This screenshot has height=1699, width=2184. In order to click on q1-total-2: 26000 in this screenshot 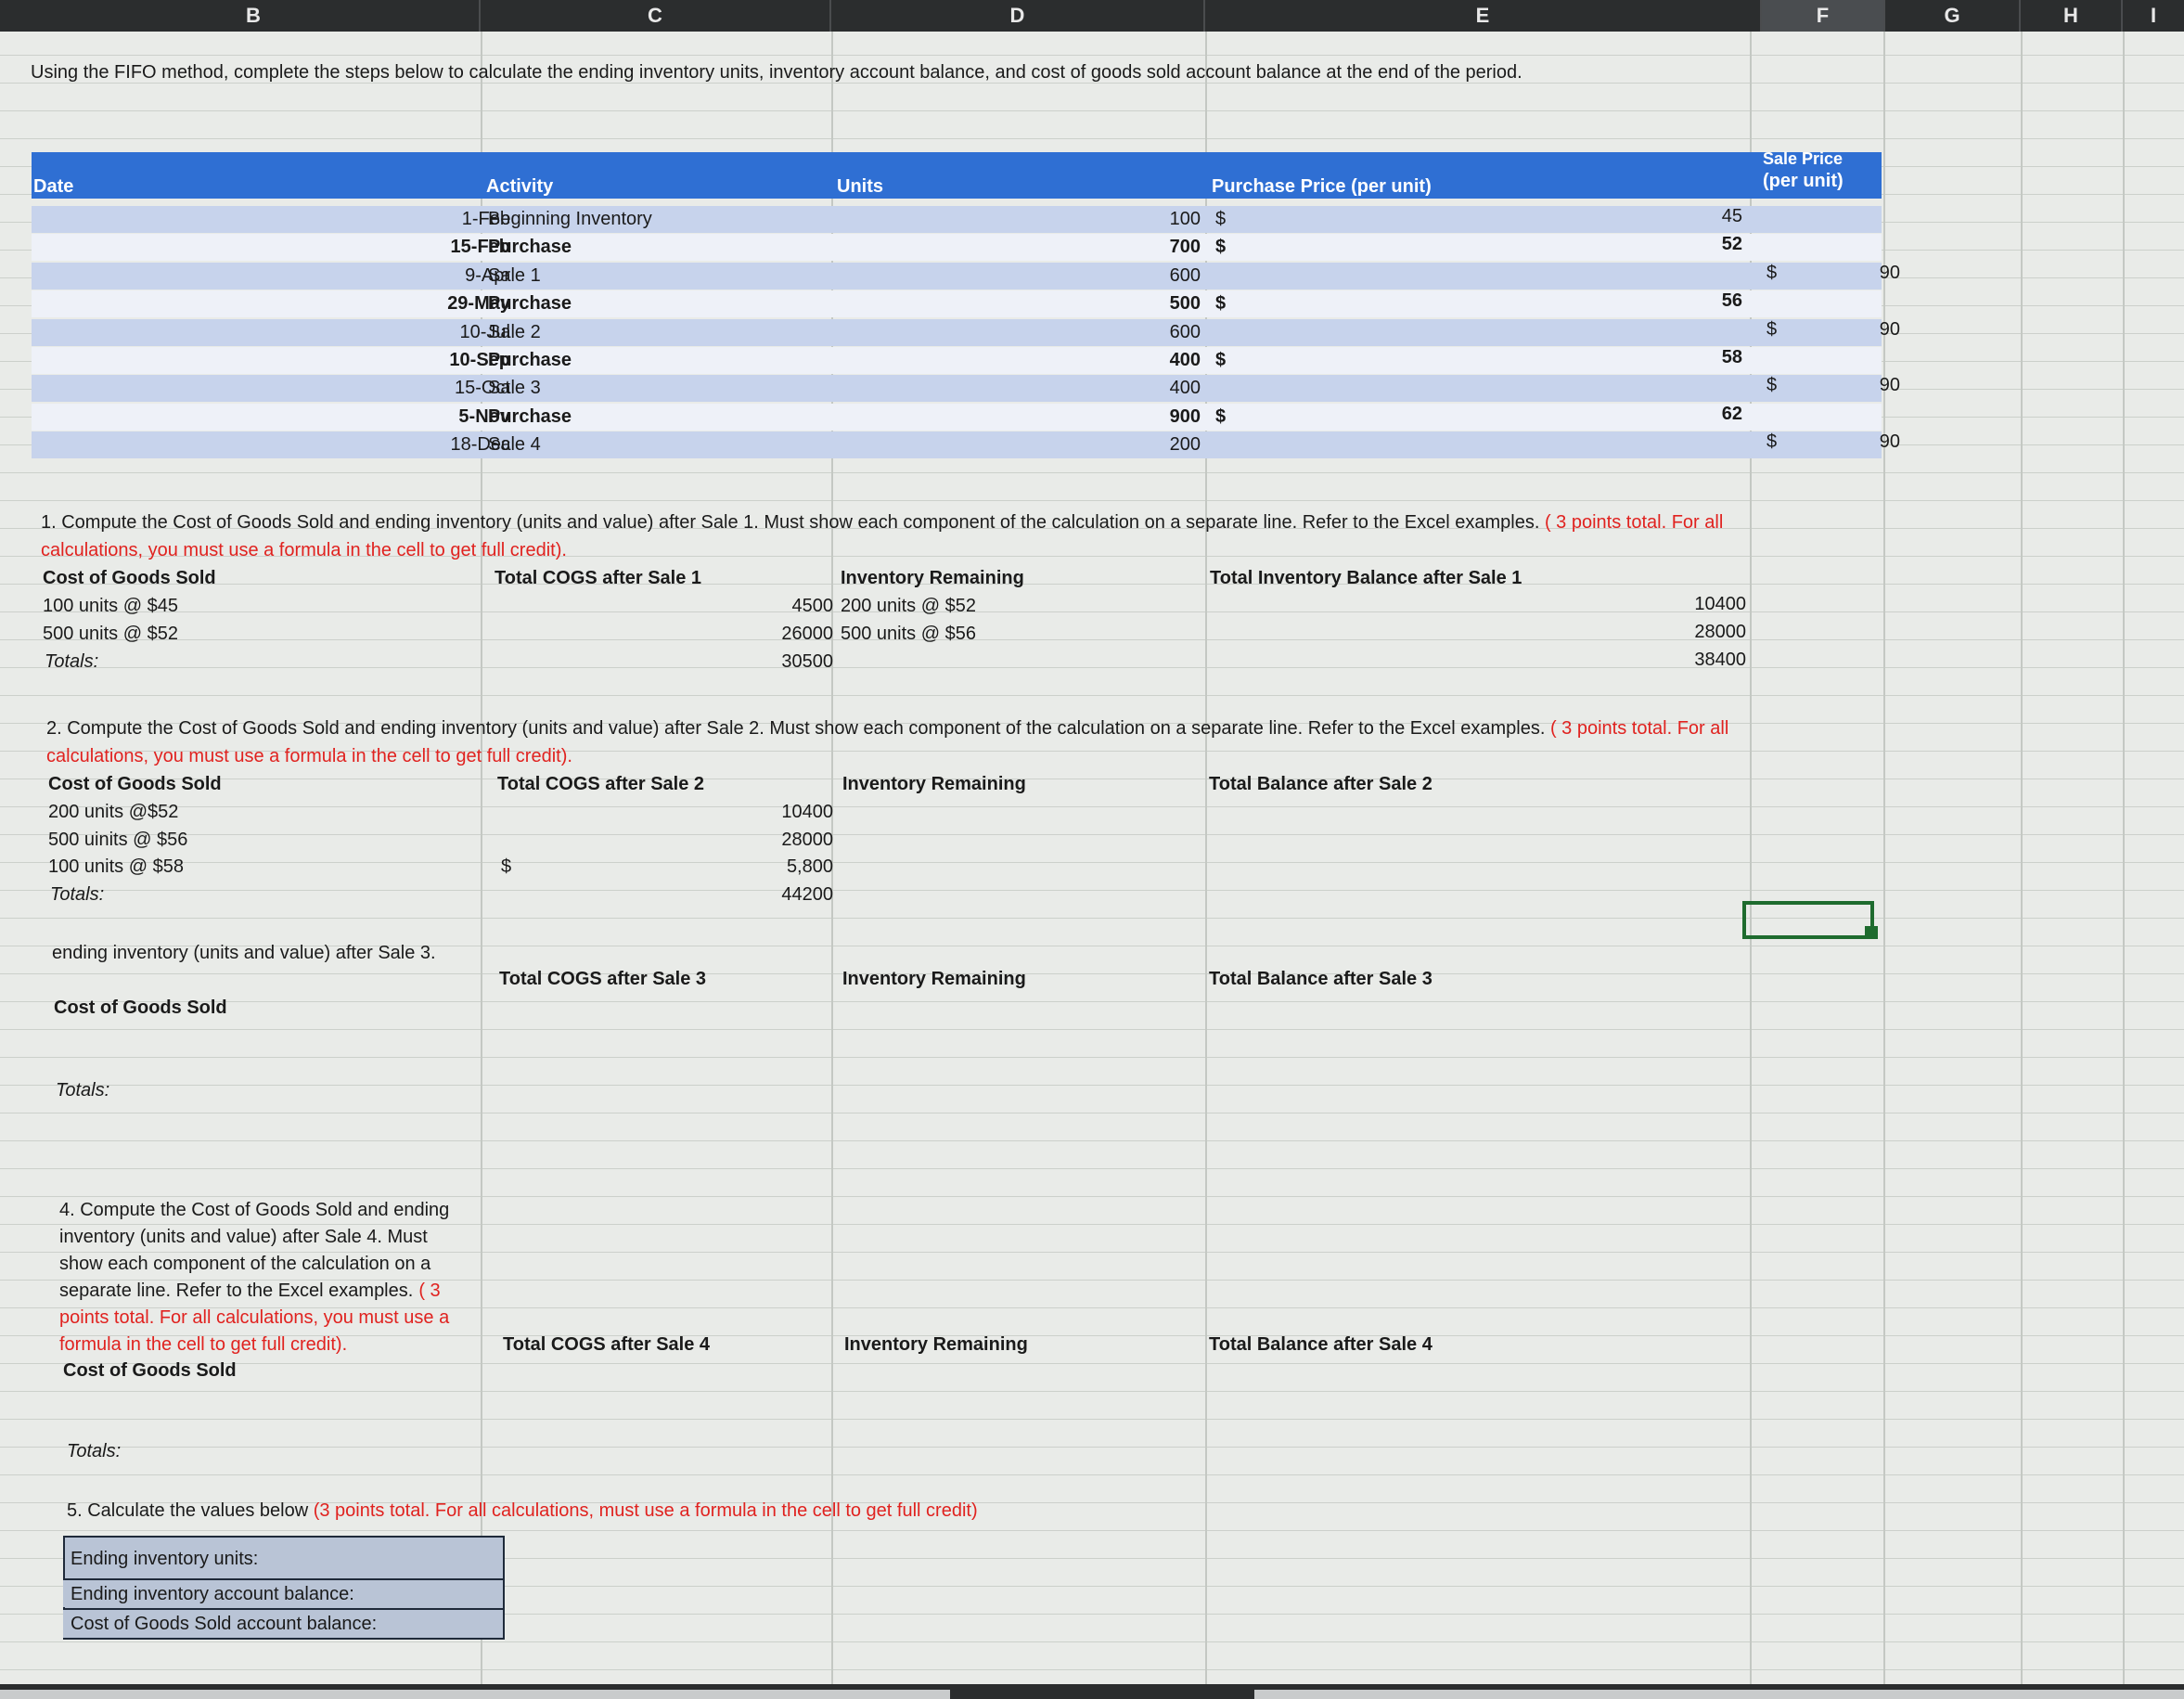, I will do `click(741, 634)`.